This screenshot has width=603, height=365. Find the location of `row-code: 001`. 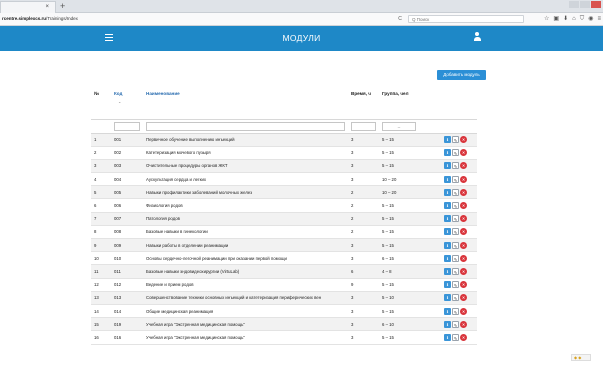

row-code: 001 is located at coordinates (127, 140).